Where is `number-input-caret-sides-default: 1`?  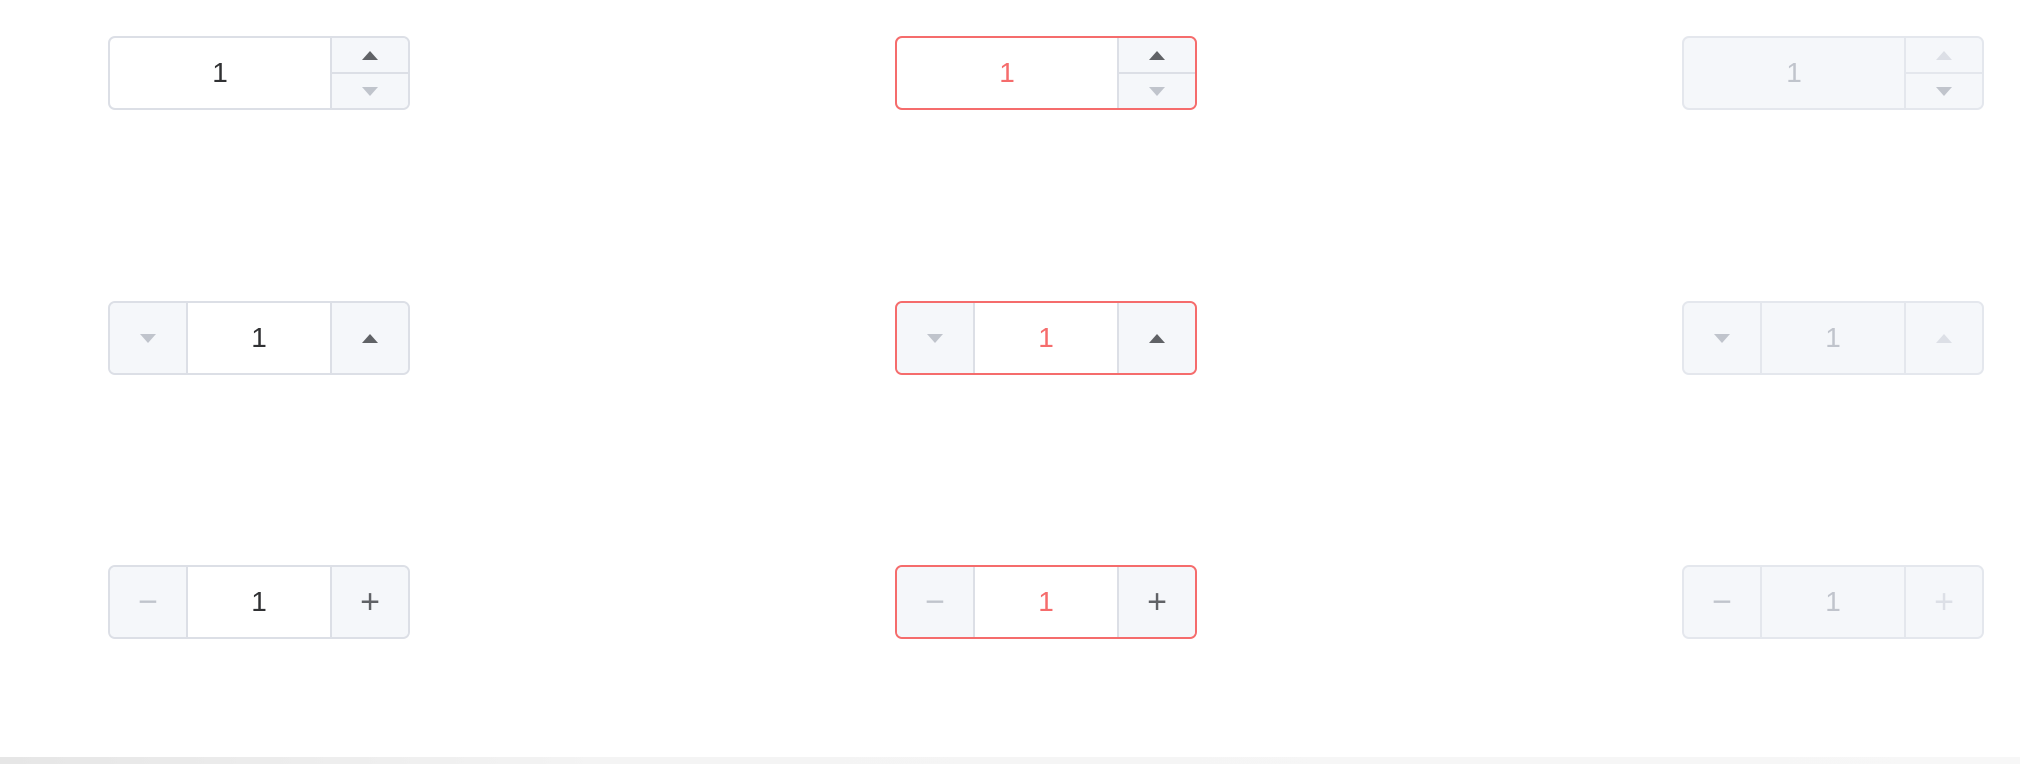
number-input-caret-sides-default: 1 is located at coordinates (259, 338).